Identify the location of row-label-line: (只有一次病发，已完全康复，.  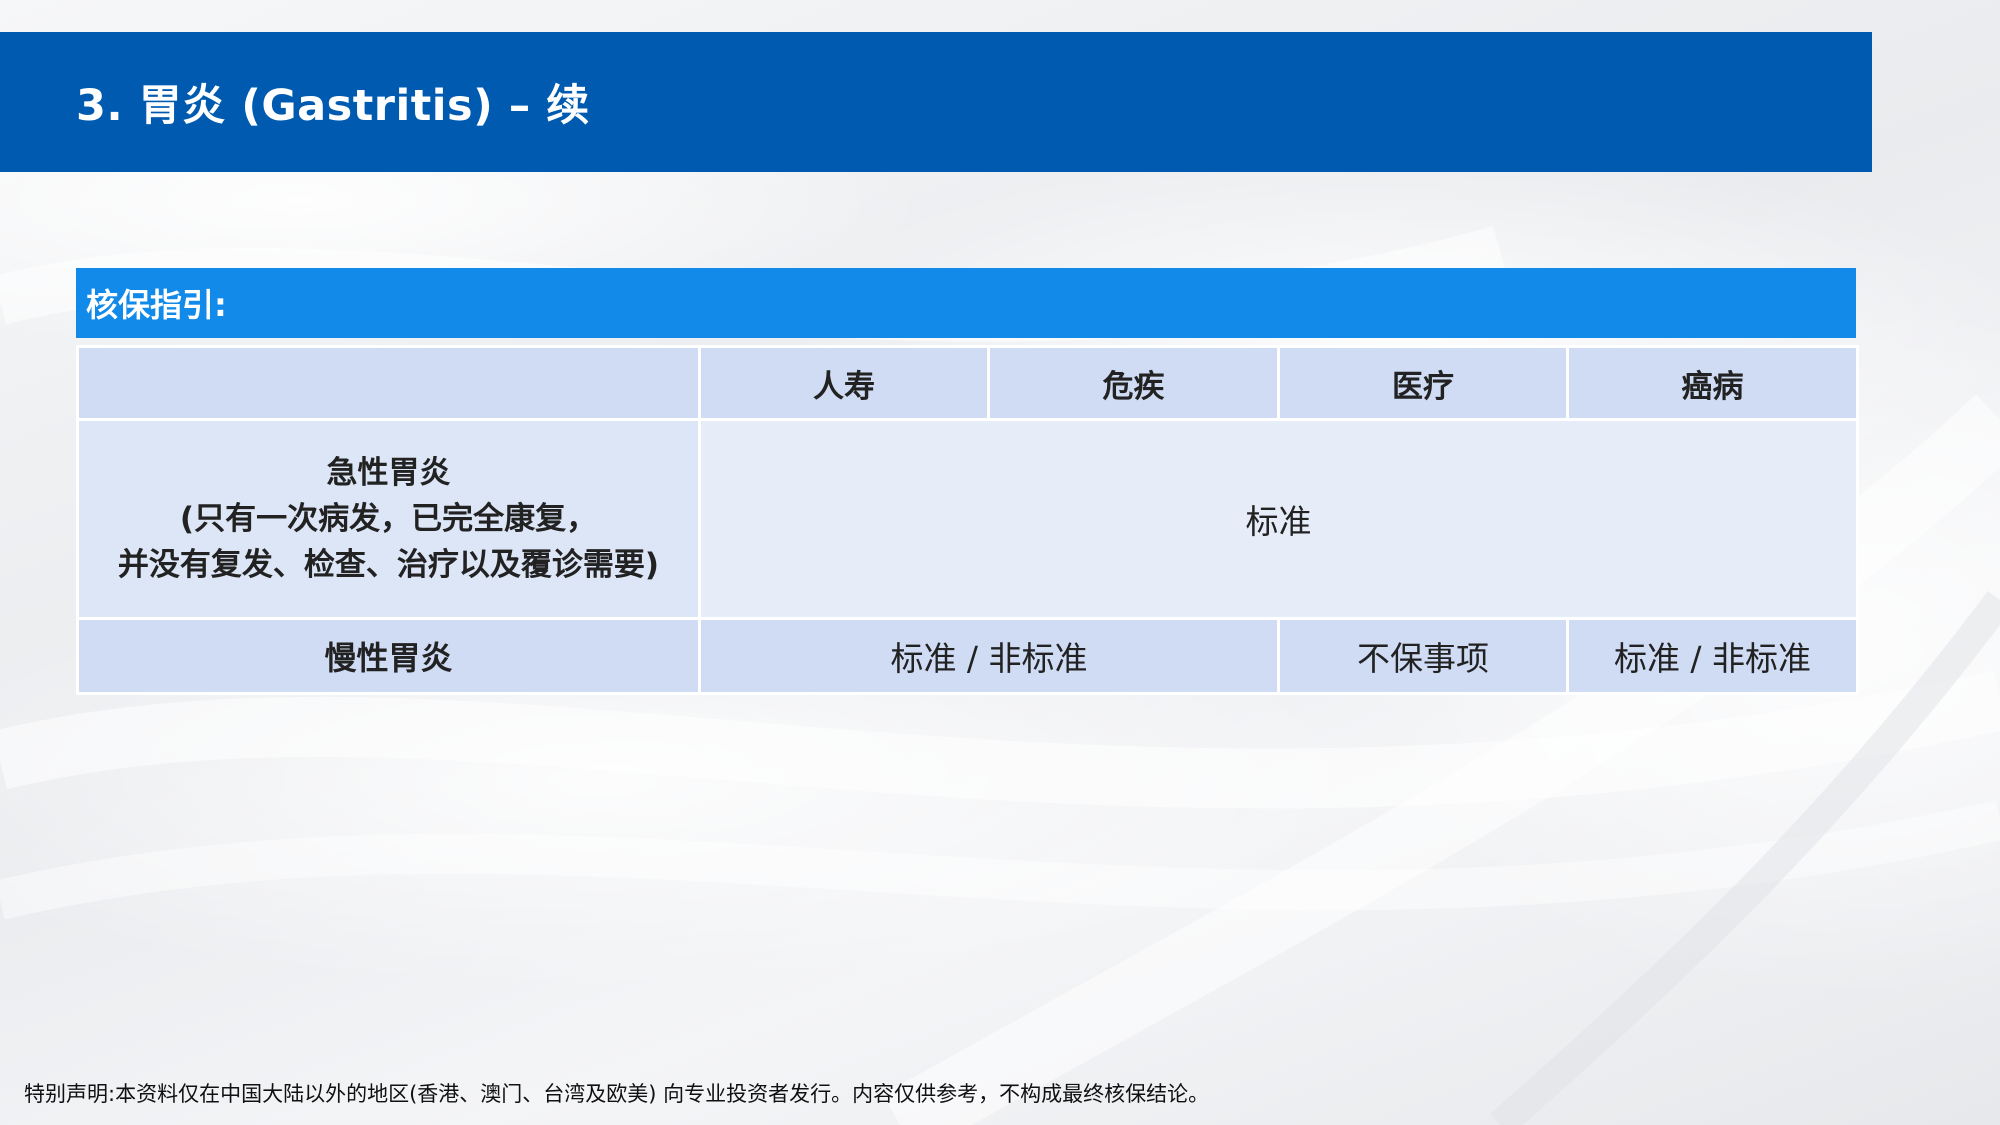
(388, 519).